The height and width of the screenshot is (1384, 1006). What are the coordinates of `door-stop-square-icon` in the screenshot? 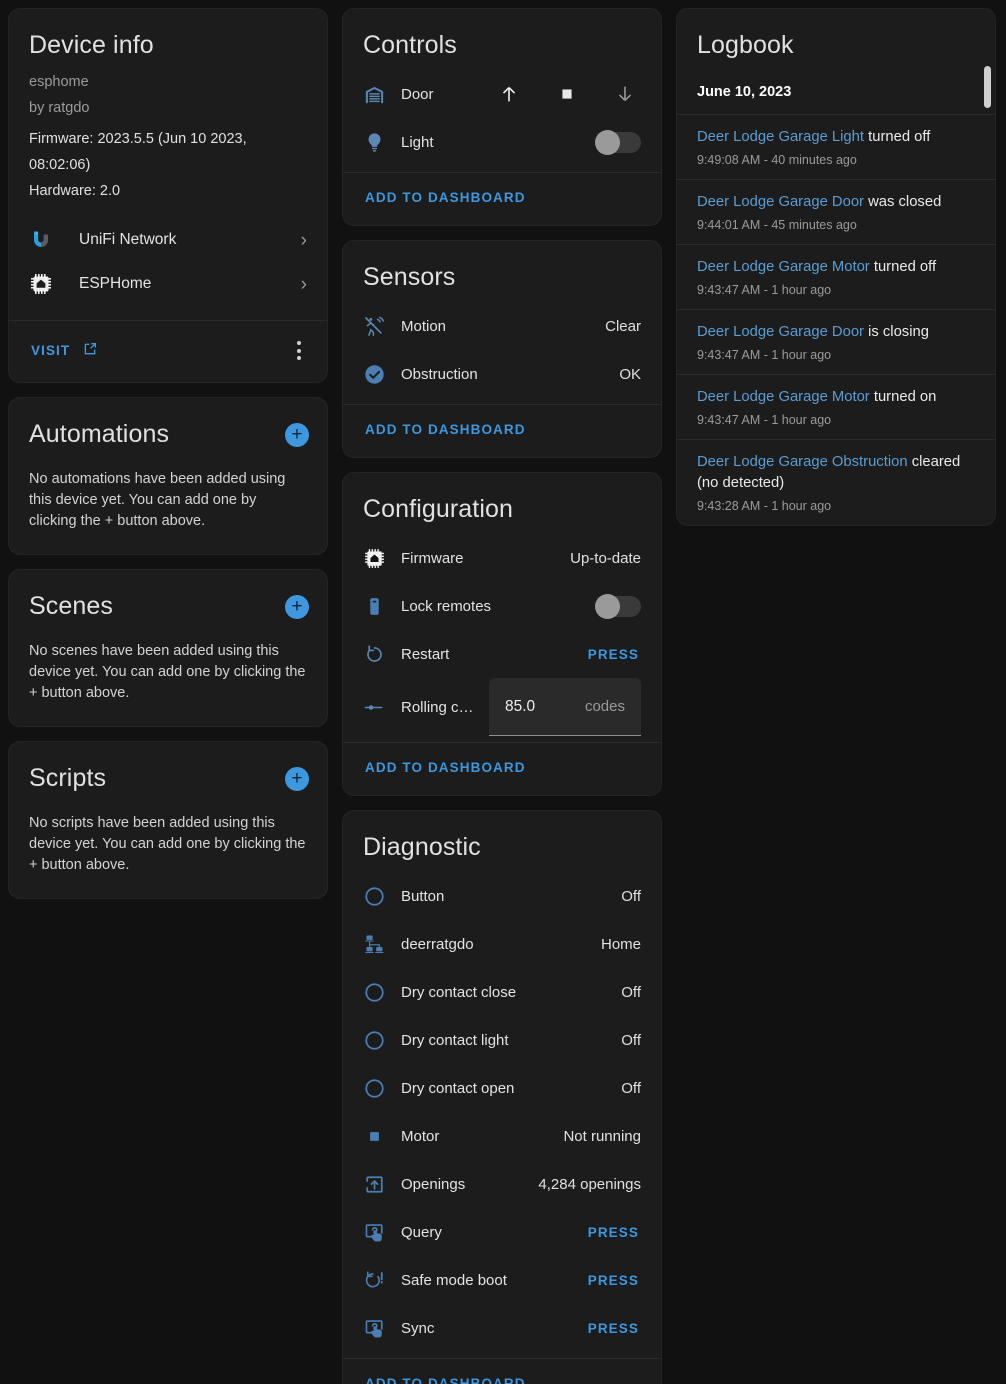 It's located at (567, 94).